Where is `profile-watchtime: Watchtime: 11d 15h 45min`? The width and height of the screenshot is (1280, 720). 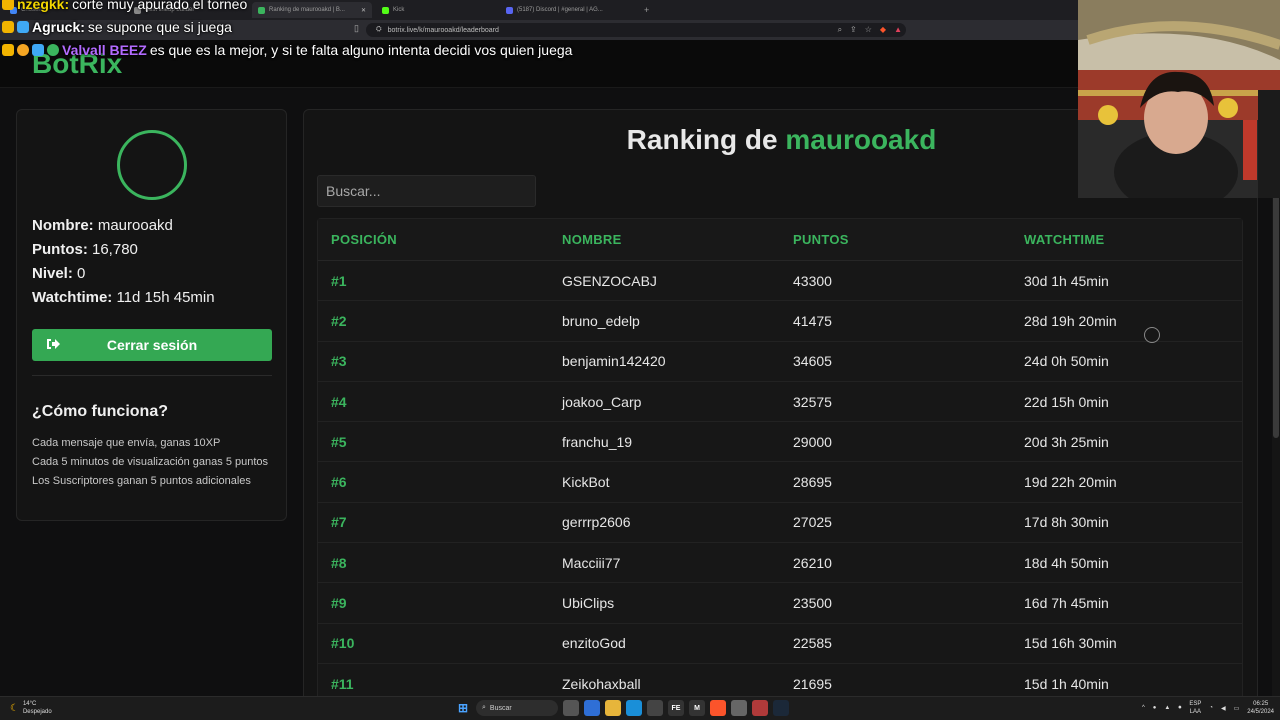 profile-watchtime: Watchtime: 11d 15h 45min is located at coordinates (123, 297).